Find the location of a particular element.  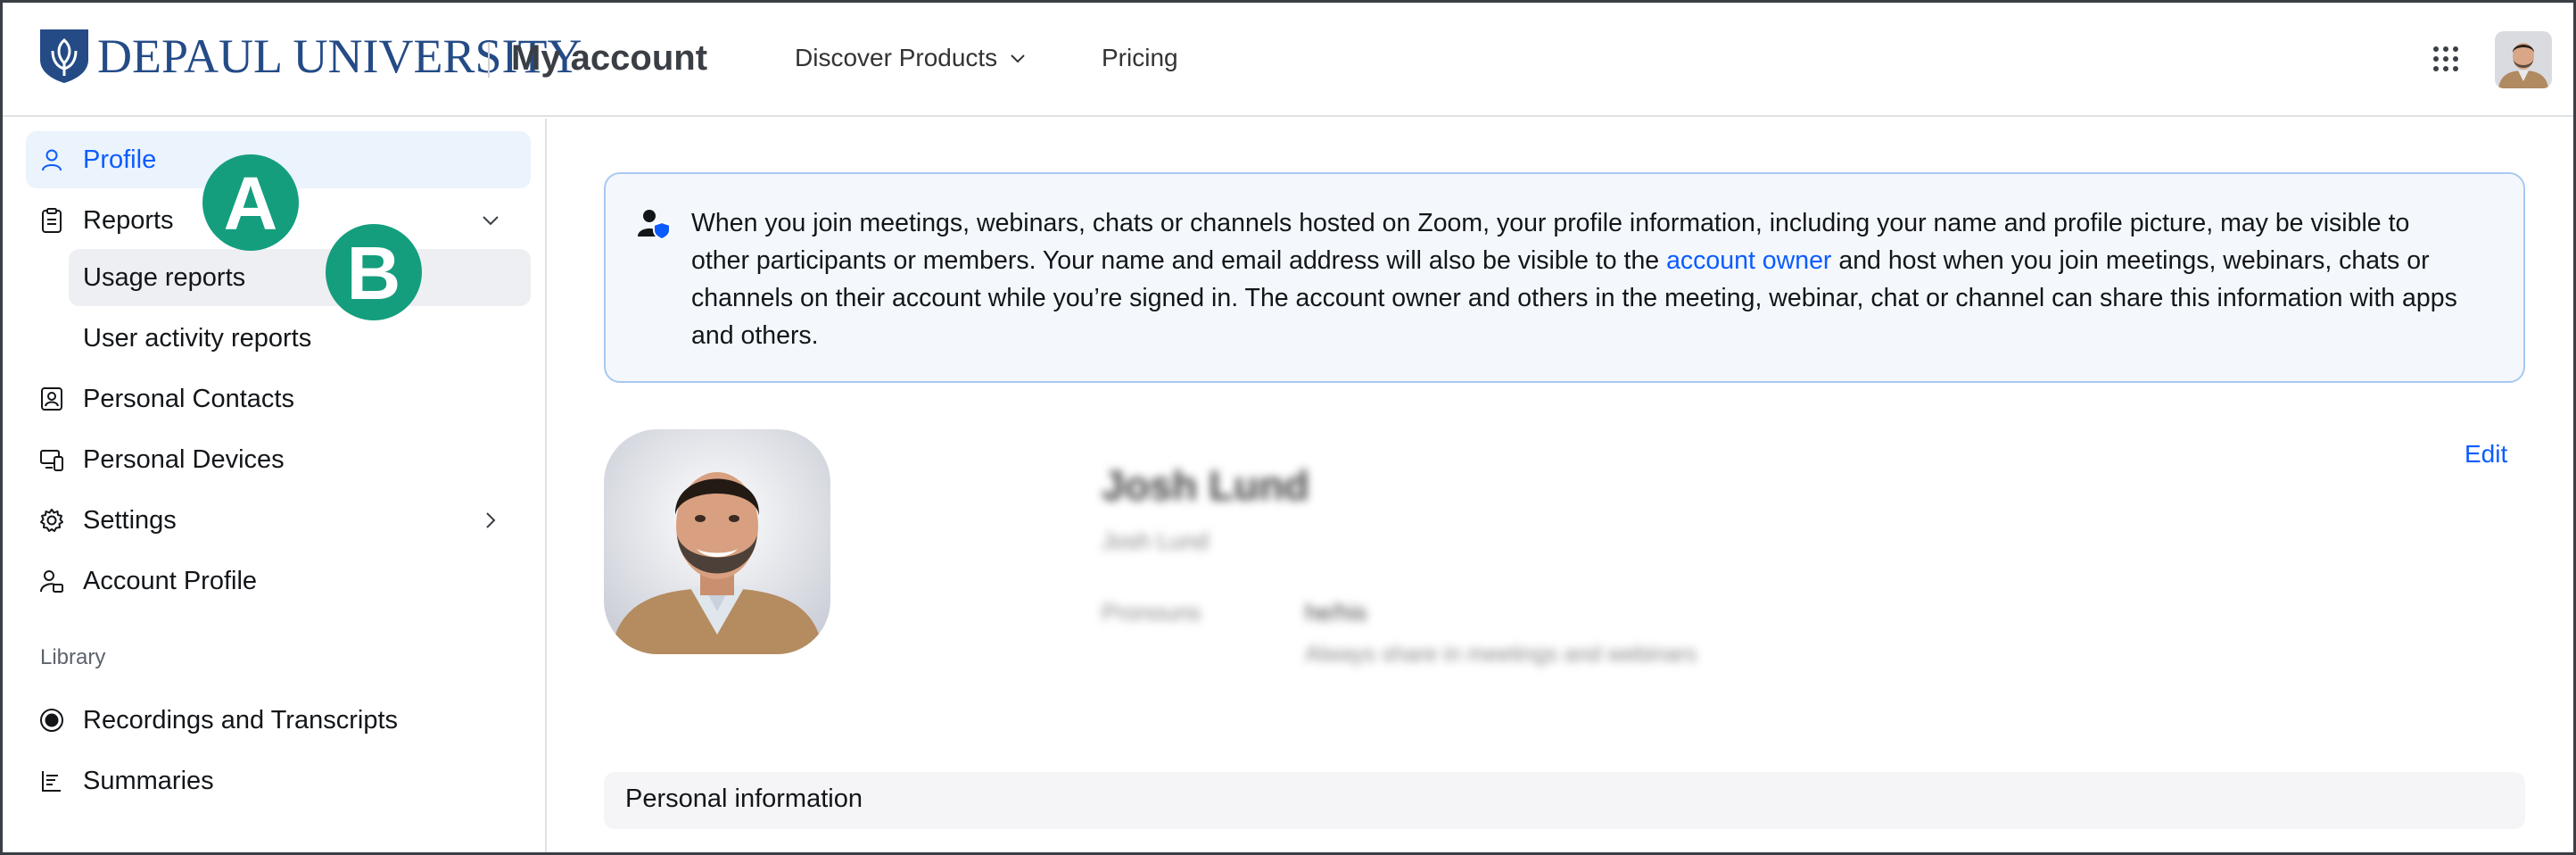

sidebar-item-summaries: Summaries is located at coordinates (278, 780).